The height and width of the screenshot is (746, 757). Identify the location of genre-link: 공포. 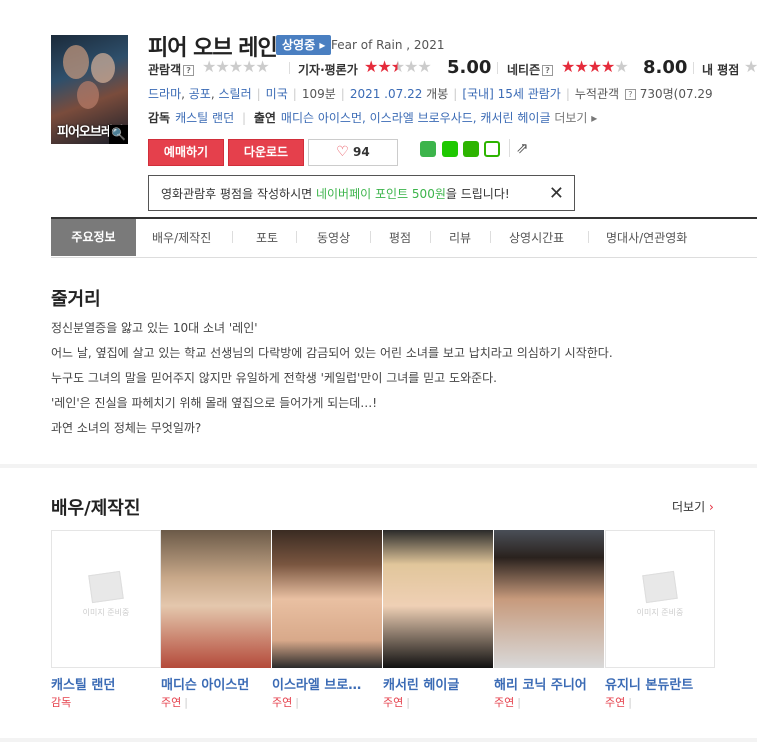
(200, 94).